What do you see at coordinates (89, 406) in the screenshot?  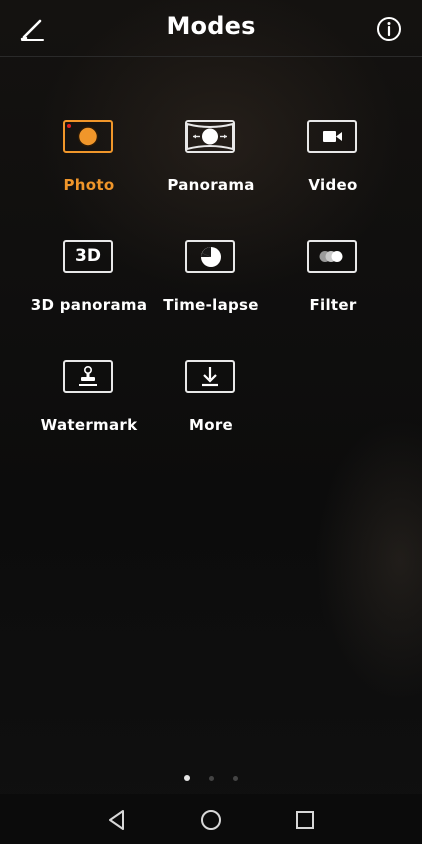 I see `mode-watermark: Watermark` at bounding box center [89, 406].